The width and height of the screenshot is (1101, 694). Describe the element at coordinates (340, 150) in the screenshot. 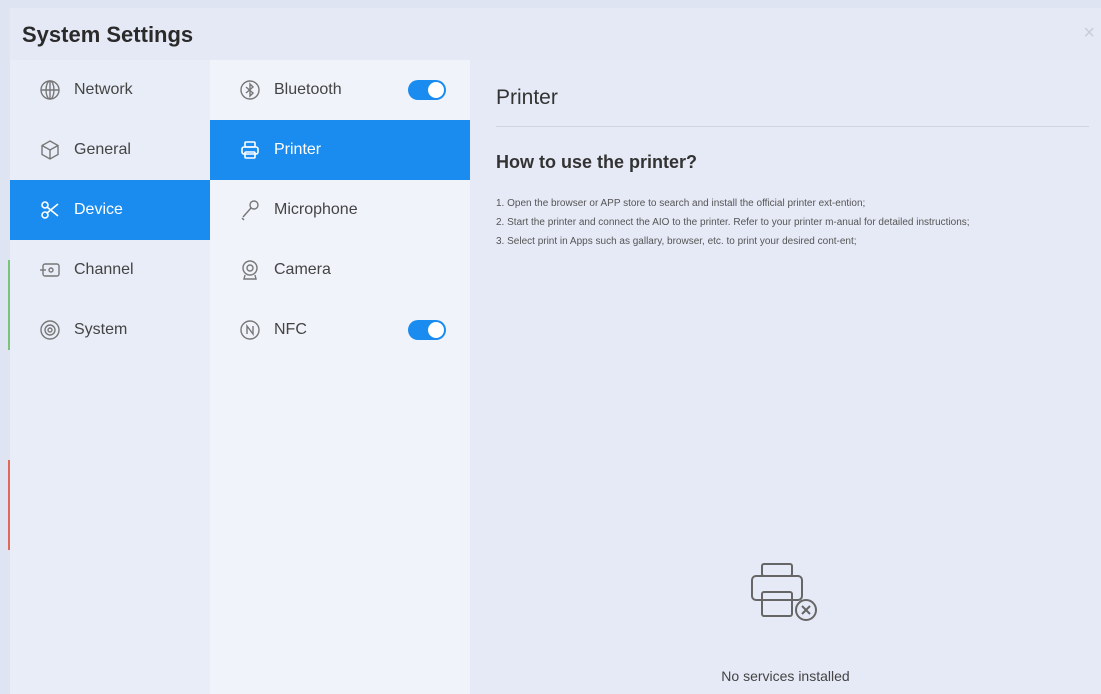

I see `submenu-item-printer: Printer` at that location.